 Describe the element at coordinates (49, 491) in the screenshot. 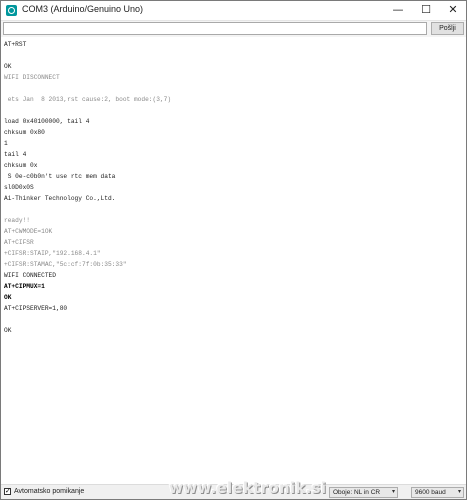

I see `autoscroll-label: Avtomatsko pomikanje` at that location.